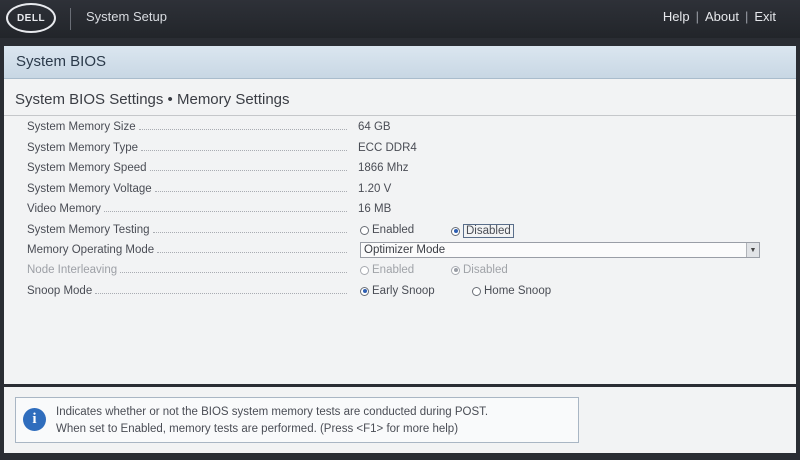 This screenshot has width=800, height=460. I want to click on row-memory-voltage: System Memory Voltage 1.20 V, so click(407, 191).